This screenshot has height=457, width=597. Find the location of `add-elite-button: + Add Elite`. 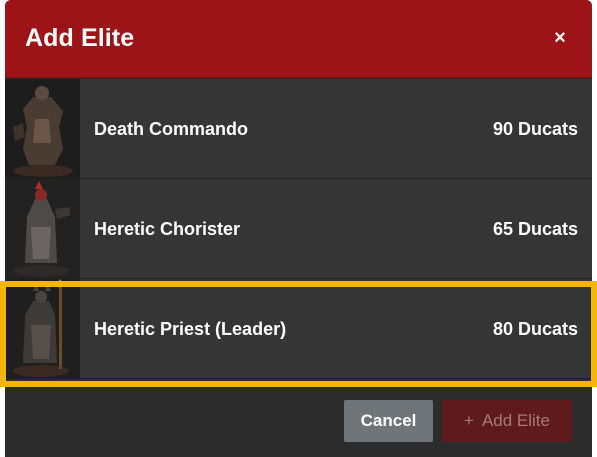

add-elite-button: + Add Elite is located at coordinates (507, 421).